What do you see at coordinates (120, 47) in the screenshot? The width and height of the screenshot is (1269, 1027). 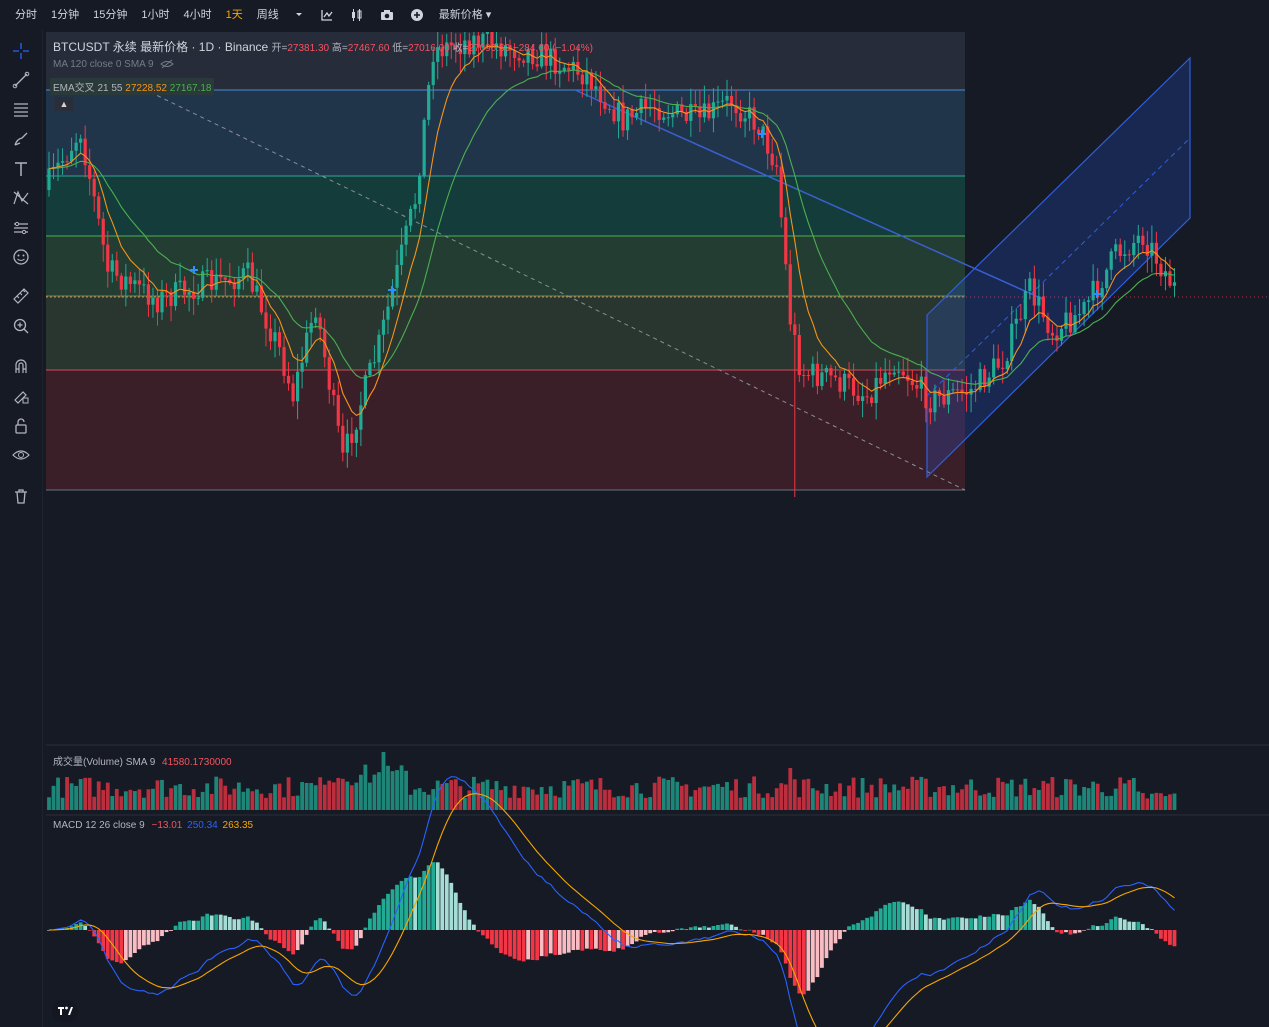 I see `symbol-name: BTCUSDT 永续 最新价格` at bounding box center [120, 47].